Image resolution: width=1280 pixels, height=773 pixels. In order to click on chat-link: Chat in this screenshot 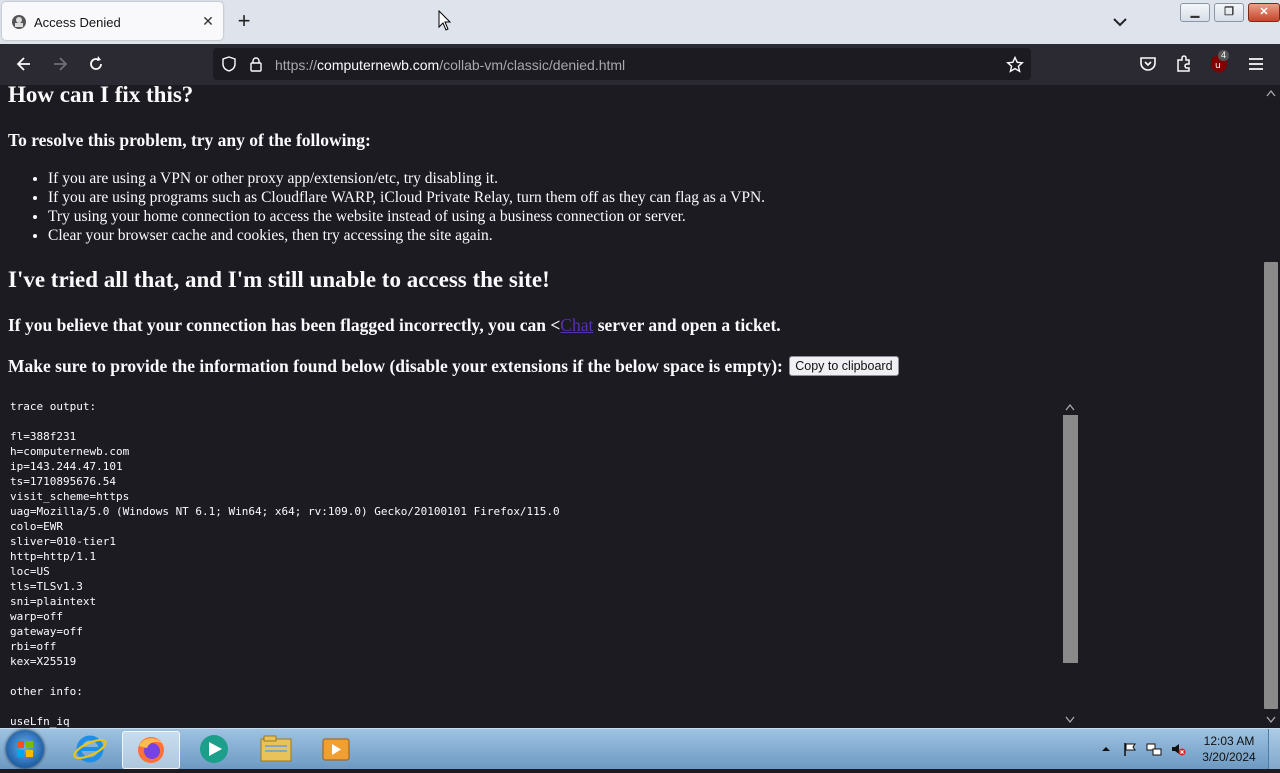, I will do `click(576, 325)`.